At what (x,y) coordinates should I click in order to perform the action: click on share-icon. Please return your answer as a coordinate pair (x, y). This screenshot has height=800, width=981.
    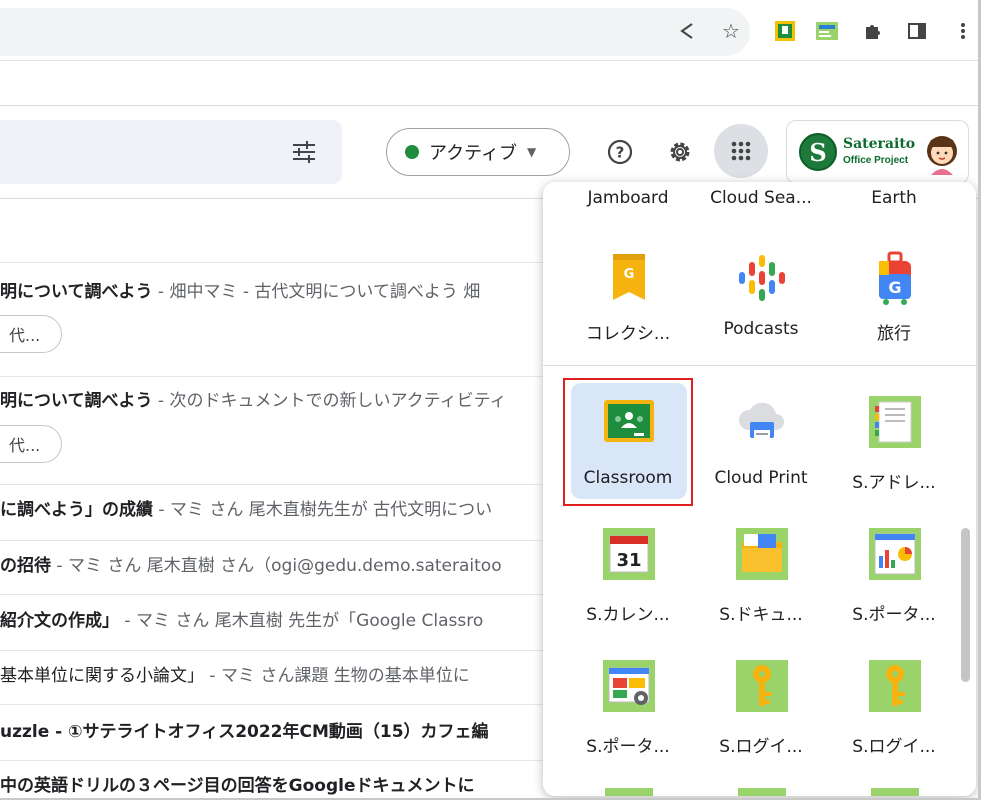
    Looking at the image, I should click on (687, 31).